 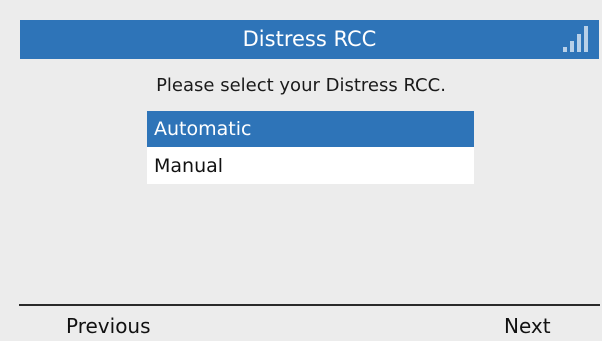 What do you see at coordinates (575, 39) in the screenshot?
I see `signal-strength-icon` at bounding box center [575, 39].